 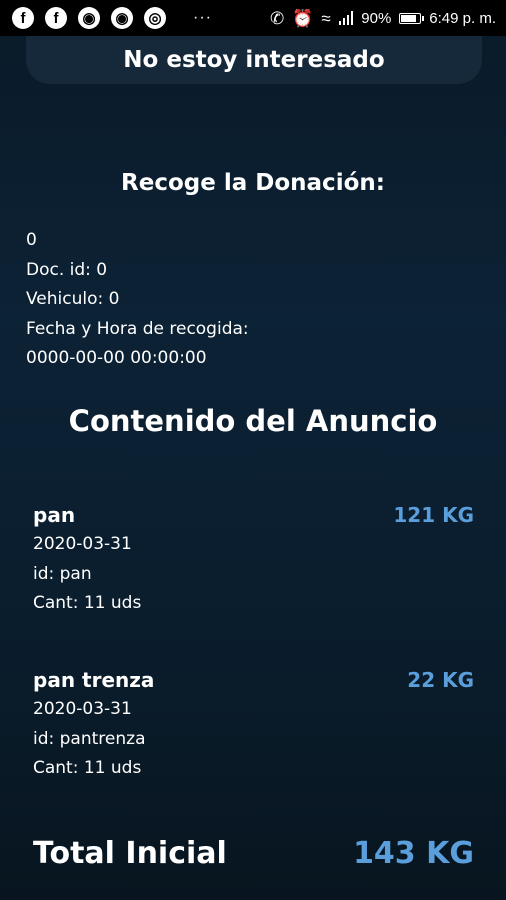 I want to click on wifi-icon: ≈, so click(x=326, y=18).